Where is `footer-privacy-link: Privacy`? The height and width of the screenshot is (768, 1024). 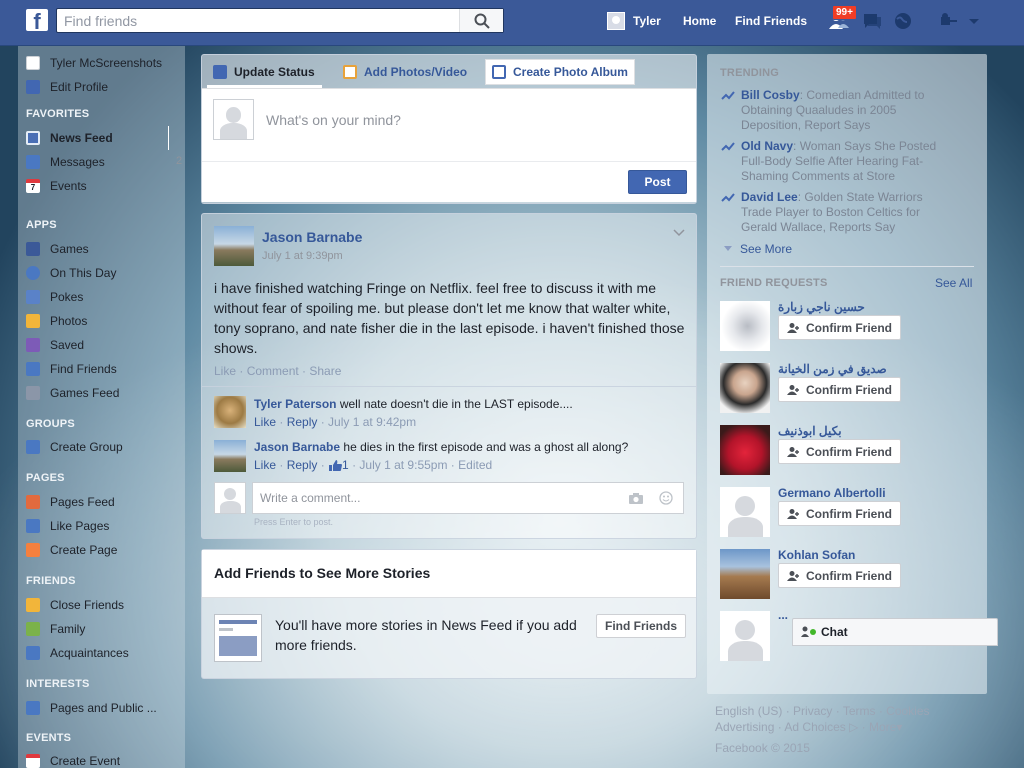
footer-privacy-link: Privacy is located at coordinates (812, 711).